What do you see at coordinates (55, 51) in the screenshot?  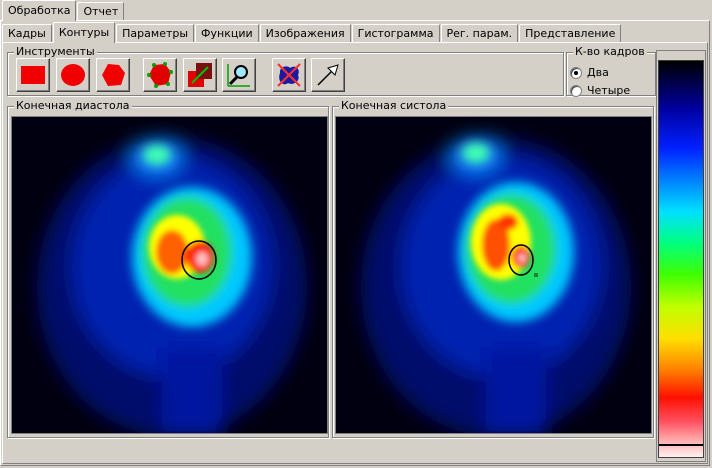 I see `tools-group-label: Инструменты` at bounding box center [55, 51].